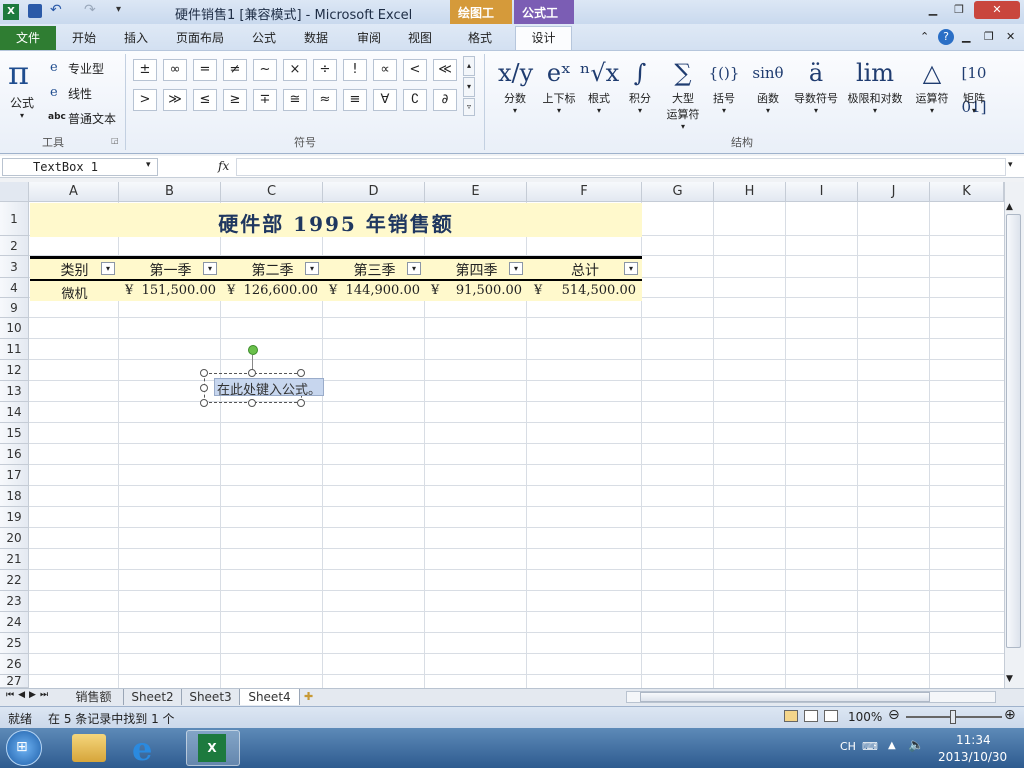 This screenshot has height=768, width=1024. What do you see at coordinates (14, 475) in the screenshot?
I see `row-header: 17` at bounding box center [14, 475].